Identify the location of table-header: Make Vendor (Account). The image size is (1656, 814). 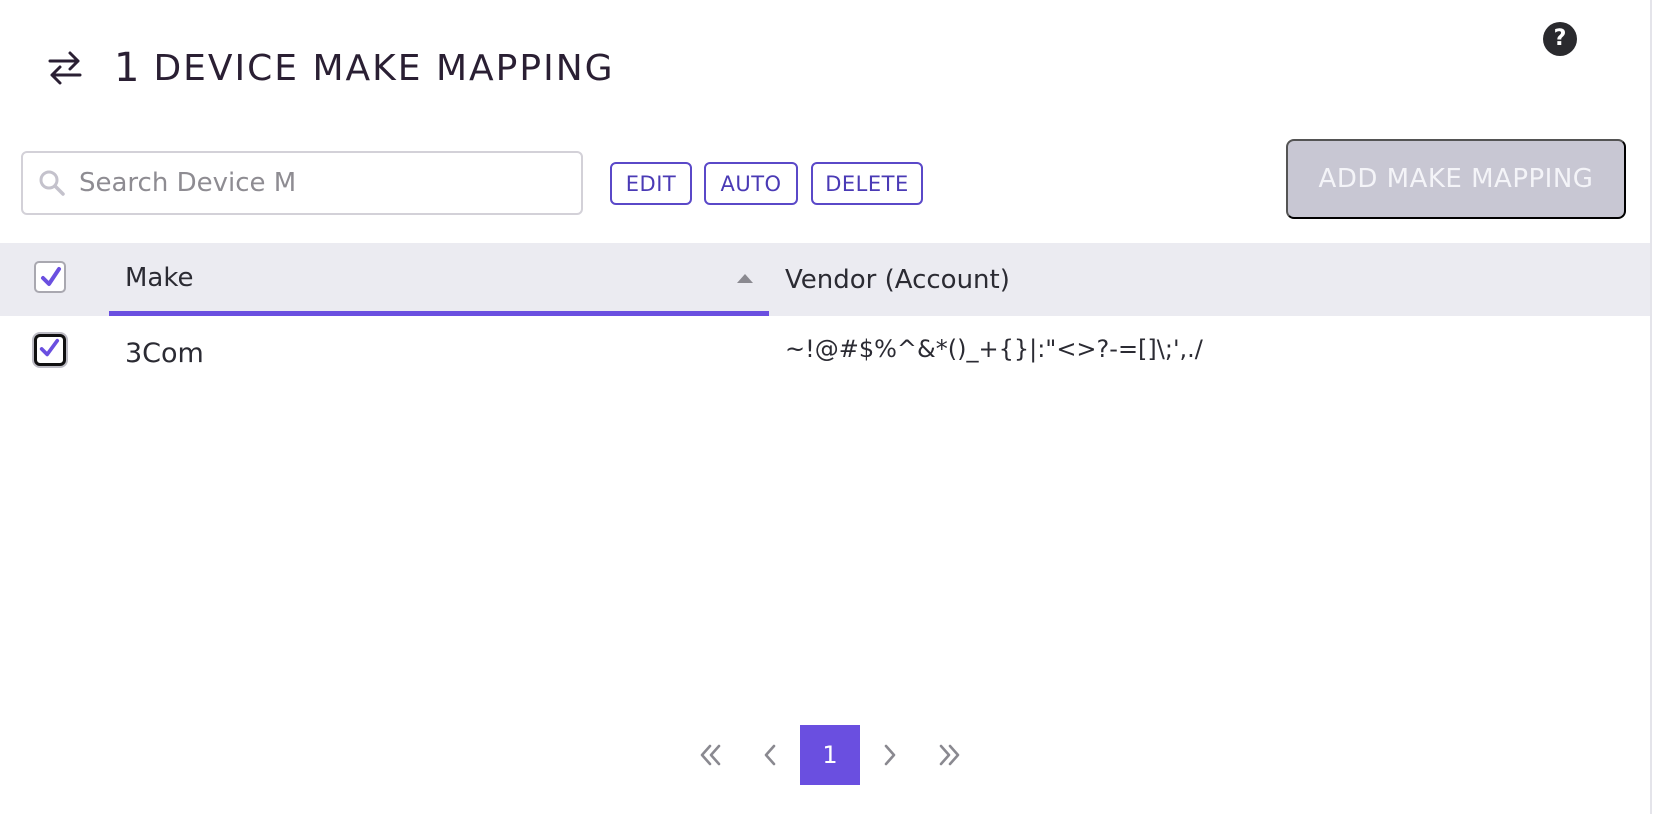
(825, 279).